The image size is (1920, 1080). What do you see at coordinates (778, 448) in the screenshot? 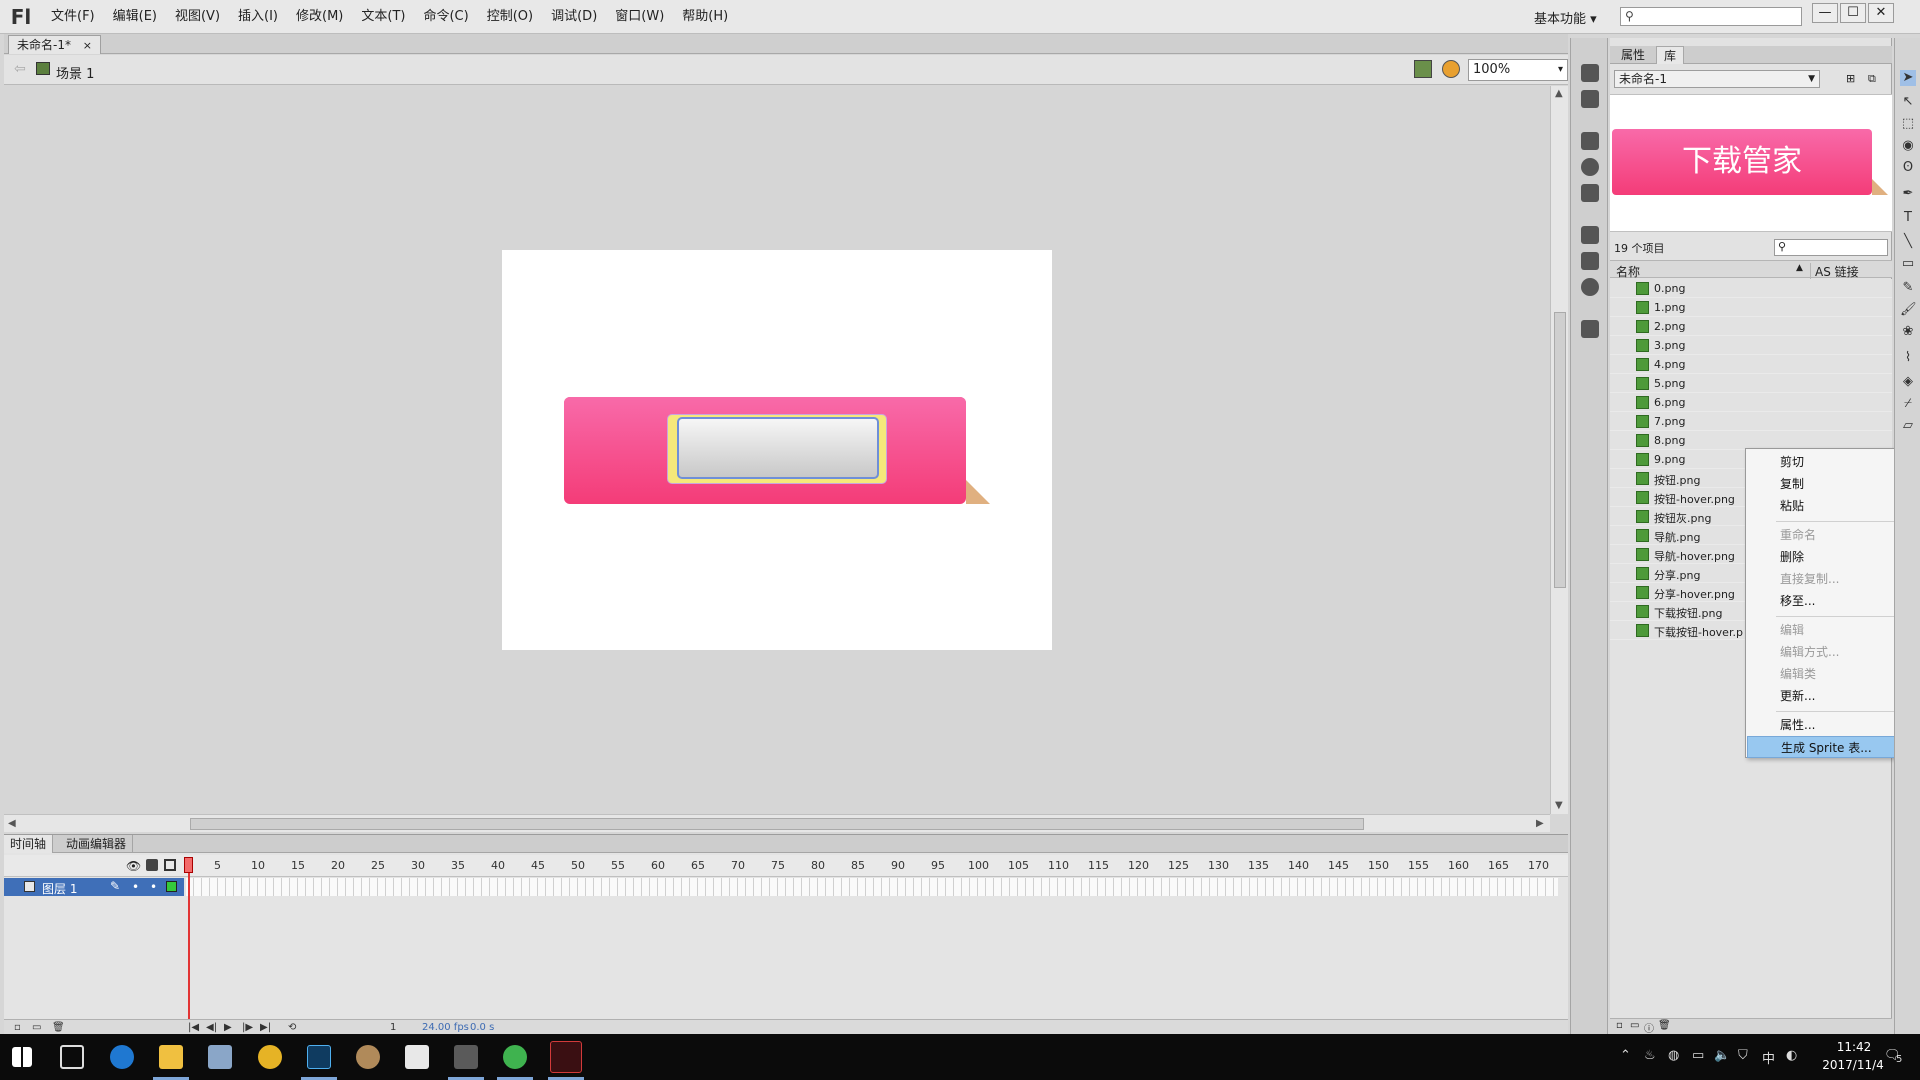
I see `selected-button-graphic` at bounding box center [778, 448].